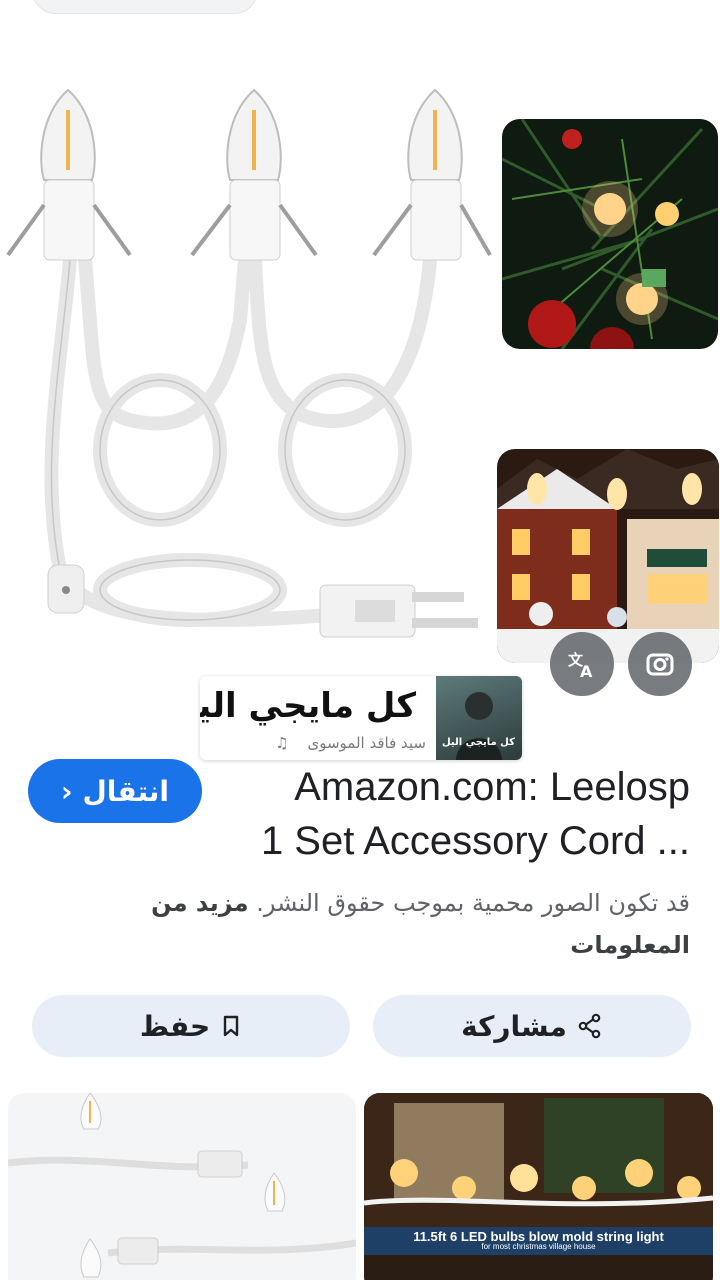 This screenshot has height=1280, width=720. What do you see at coordinates (492, 787) in the screenshot?
I see `product-title-line1: Amazon.com: Leelosp` at bounding box center [492, 787].